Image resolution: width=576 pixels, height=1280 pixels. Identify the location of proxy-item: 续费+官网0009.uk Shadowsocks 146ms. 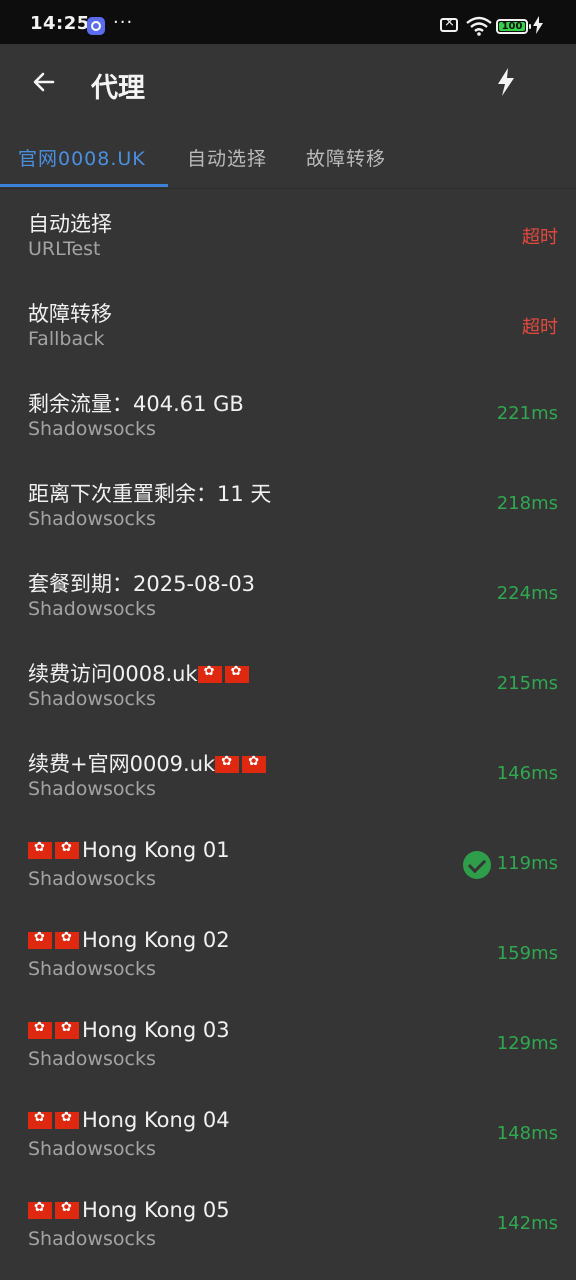
(288, 775).